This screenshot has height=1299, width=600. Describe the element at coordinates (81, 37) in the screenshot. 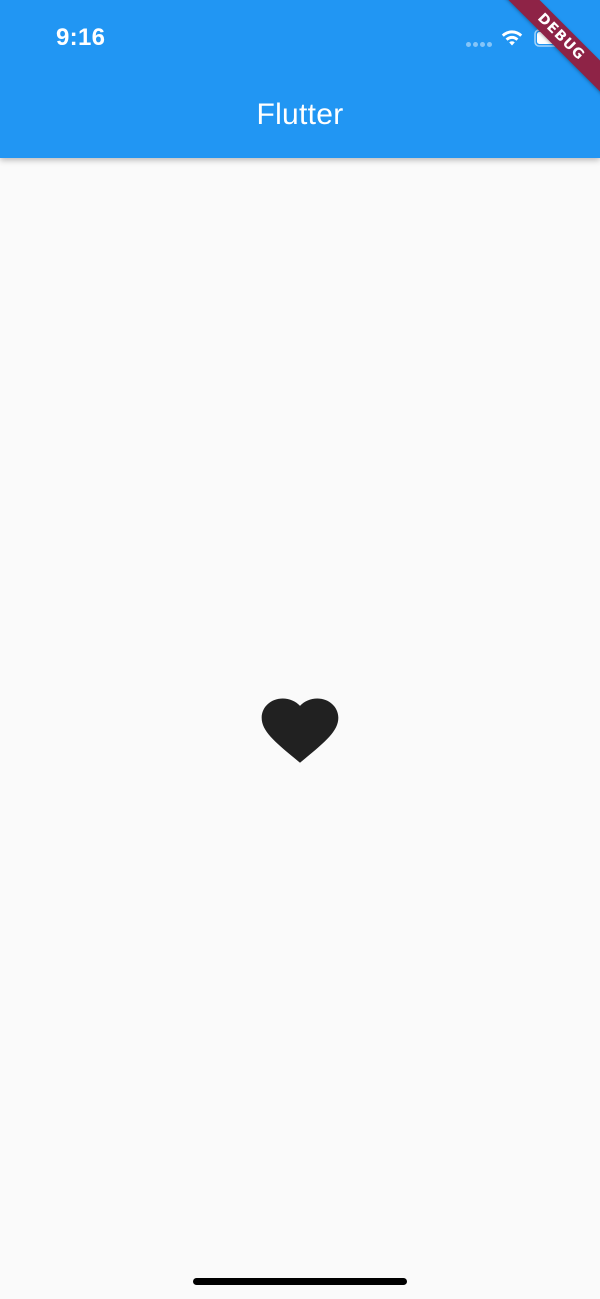

I see `status-time: 9:16` at that location.